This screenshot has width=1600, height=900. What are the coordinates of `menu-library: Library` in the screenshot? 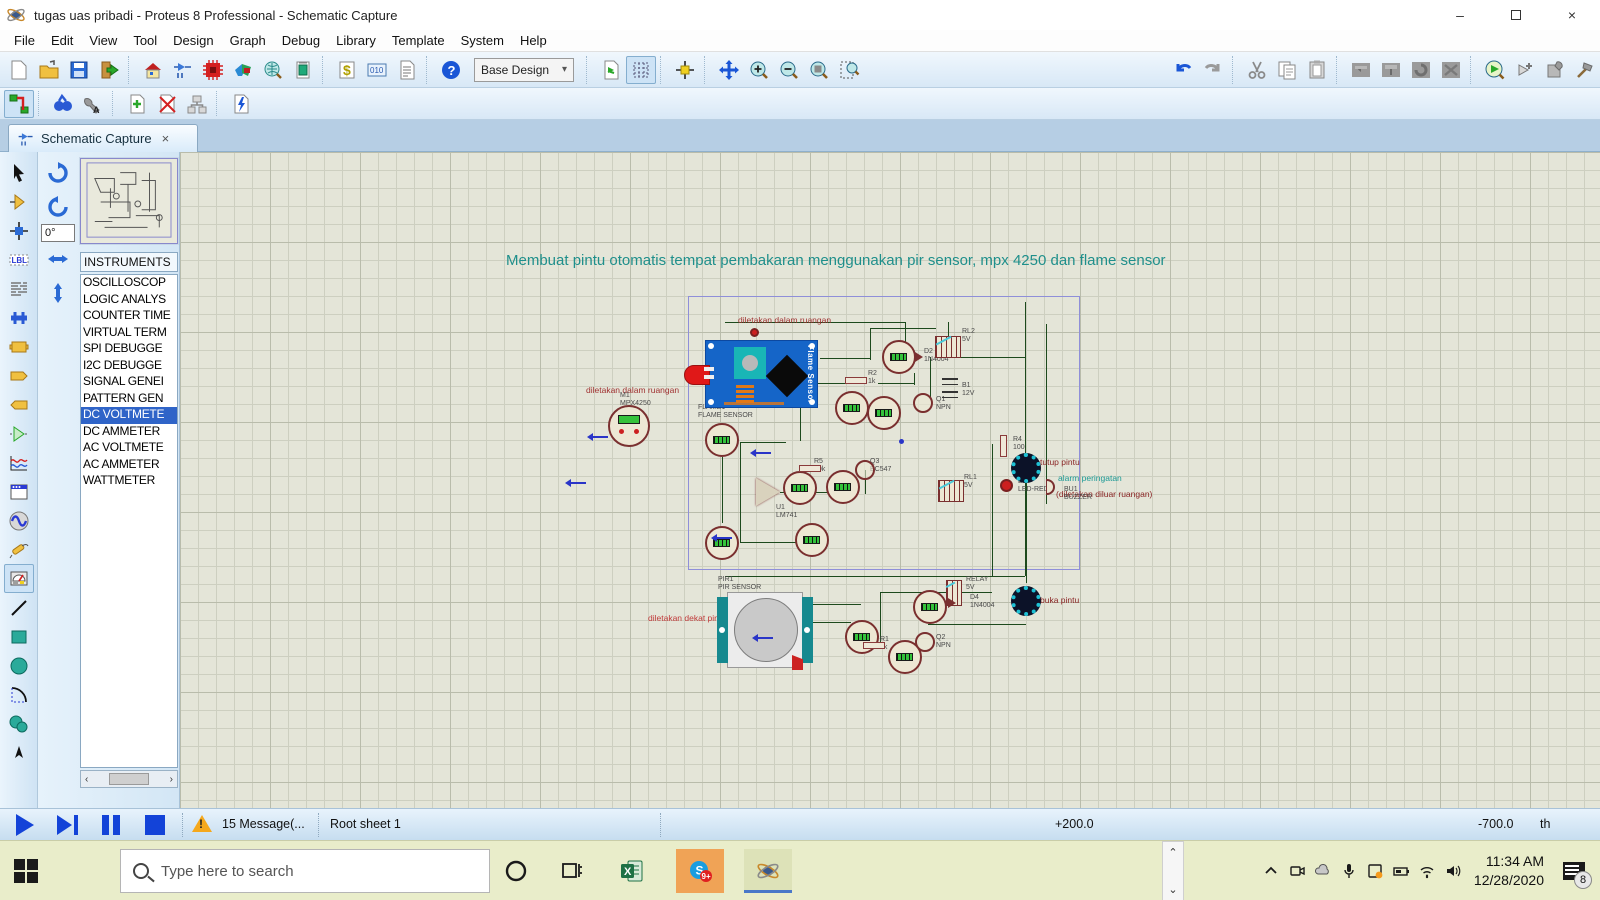 It's located at (356, 40).